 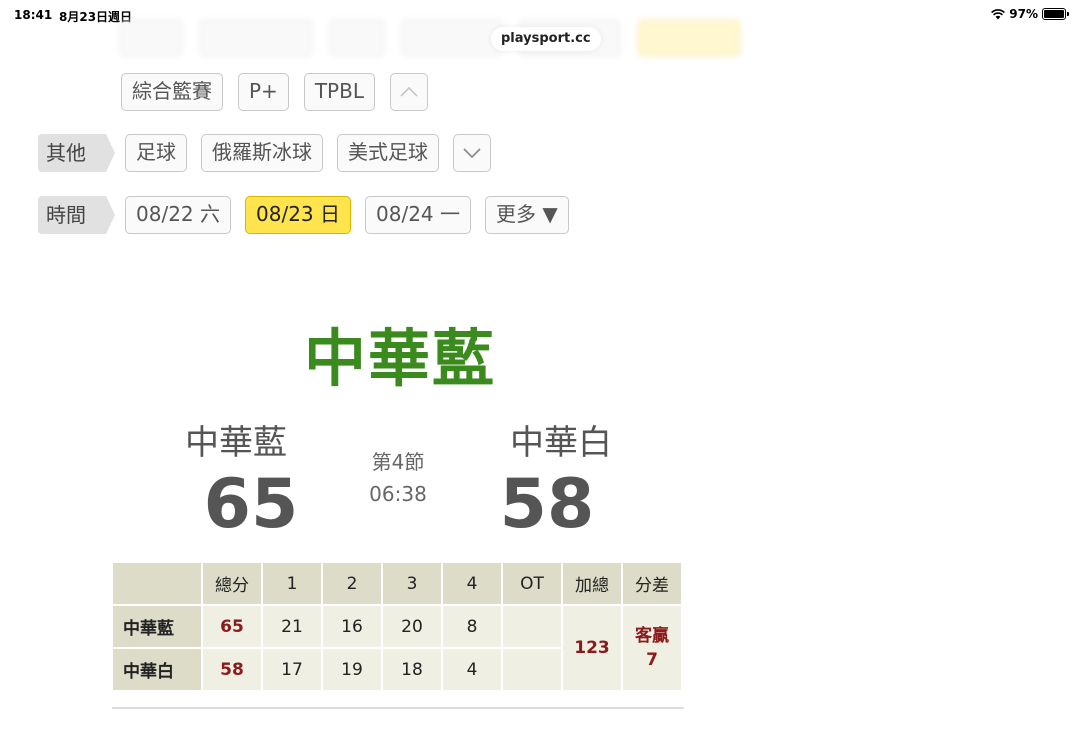 I want to click on blurred-nav-row, so click(x=430, y=38).